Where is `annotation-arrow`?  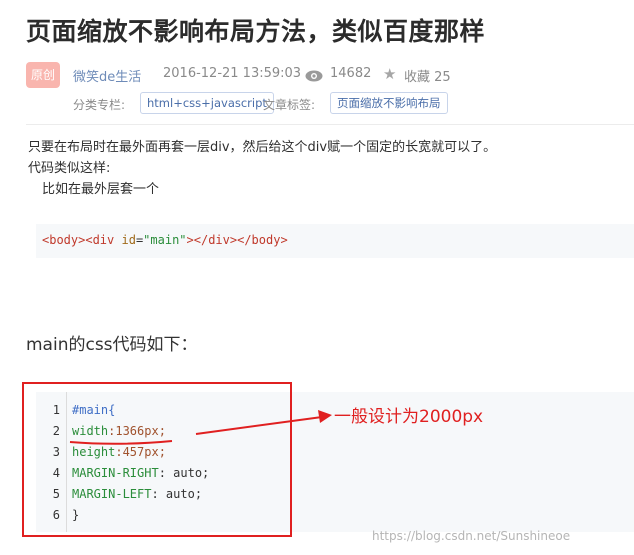 annotation-arrow is located at coordinates (200, 427).